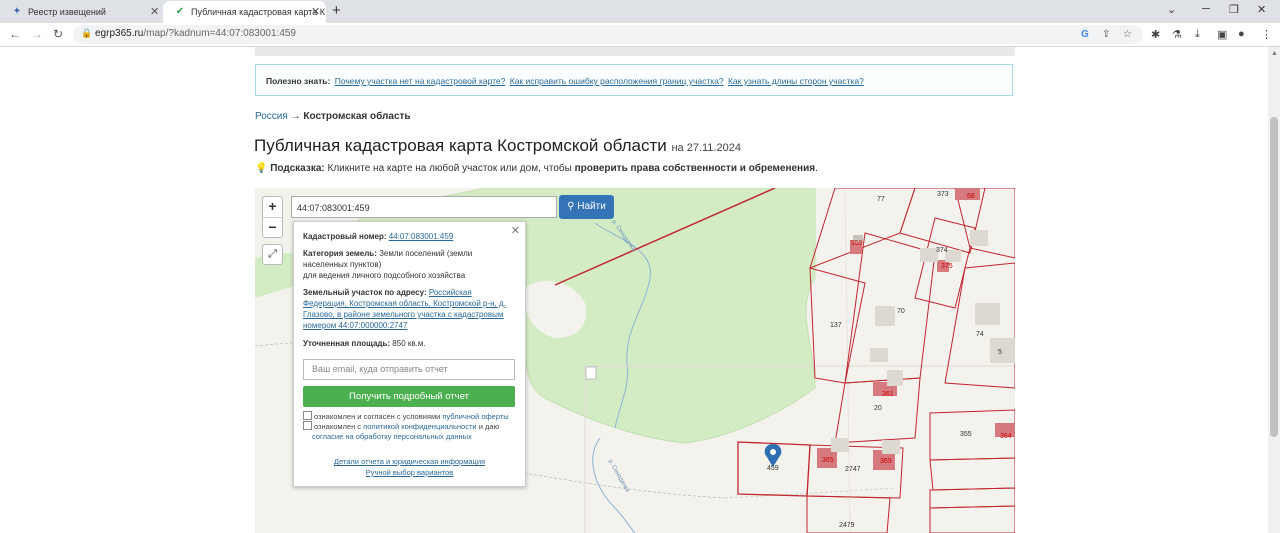  I want to click on cadastral-search-input: 44:07:083001:459, so click(424, 207).